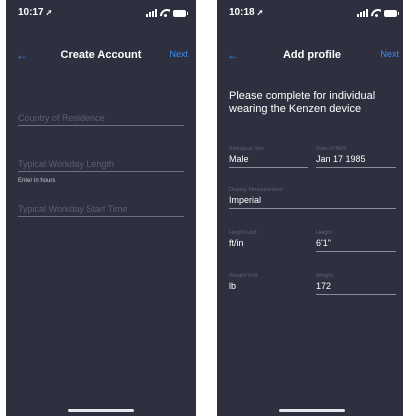  I want to click on date-of-birth-label: Date of Birth, so click(331, 149).